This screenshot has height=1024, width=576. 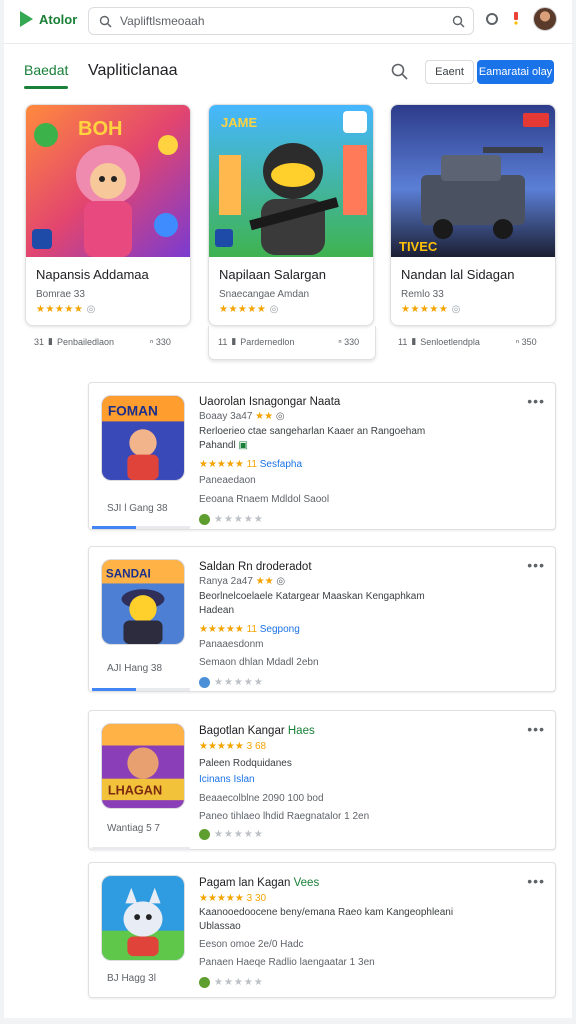 I want to click on app-title: Saldan Rn droderadot, so click(x=255, y=567).